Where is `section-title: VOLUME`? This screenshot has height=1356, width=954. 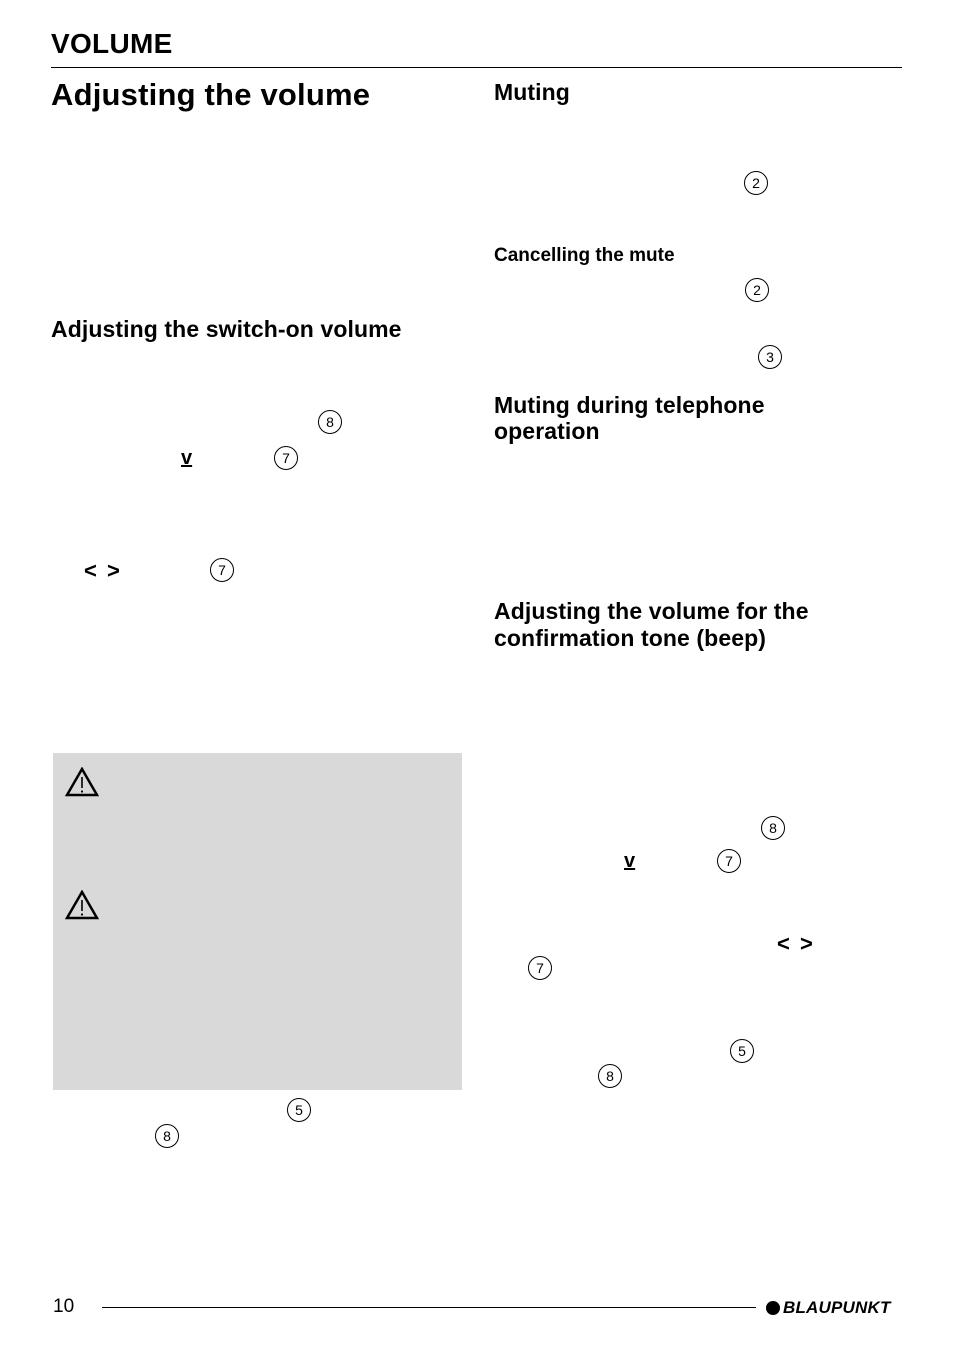
section-title: VOLUME is located at coordinates (112, 43).